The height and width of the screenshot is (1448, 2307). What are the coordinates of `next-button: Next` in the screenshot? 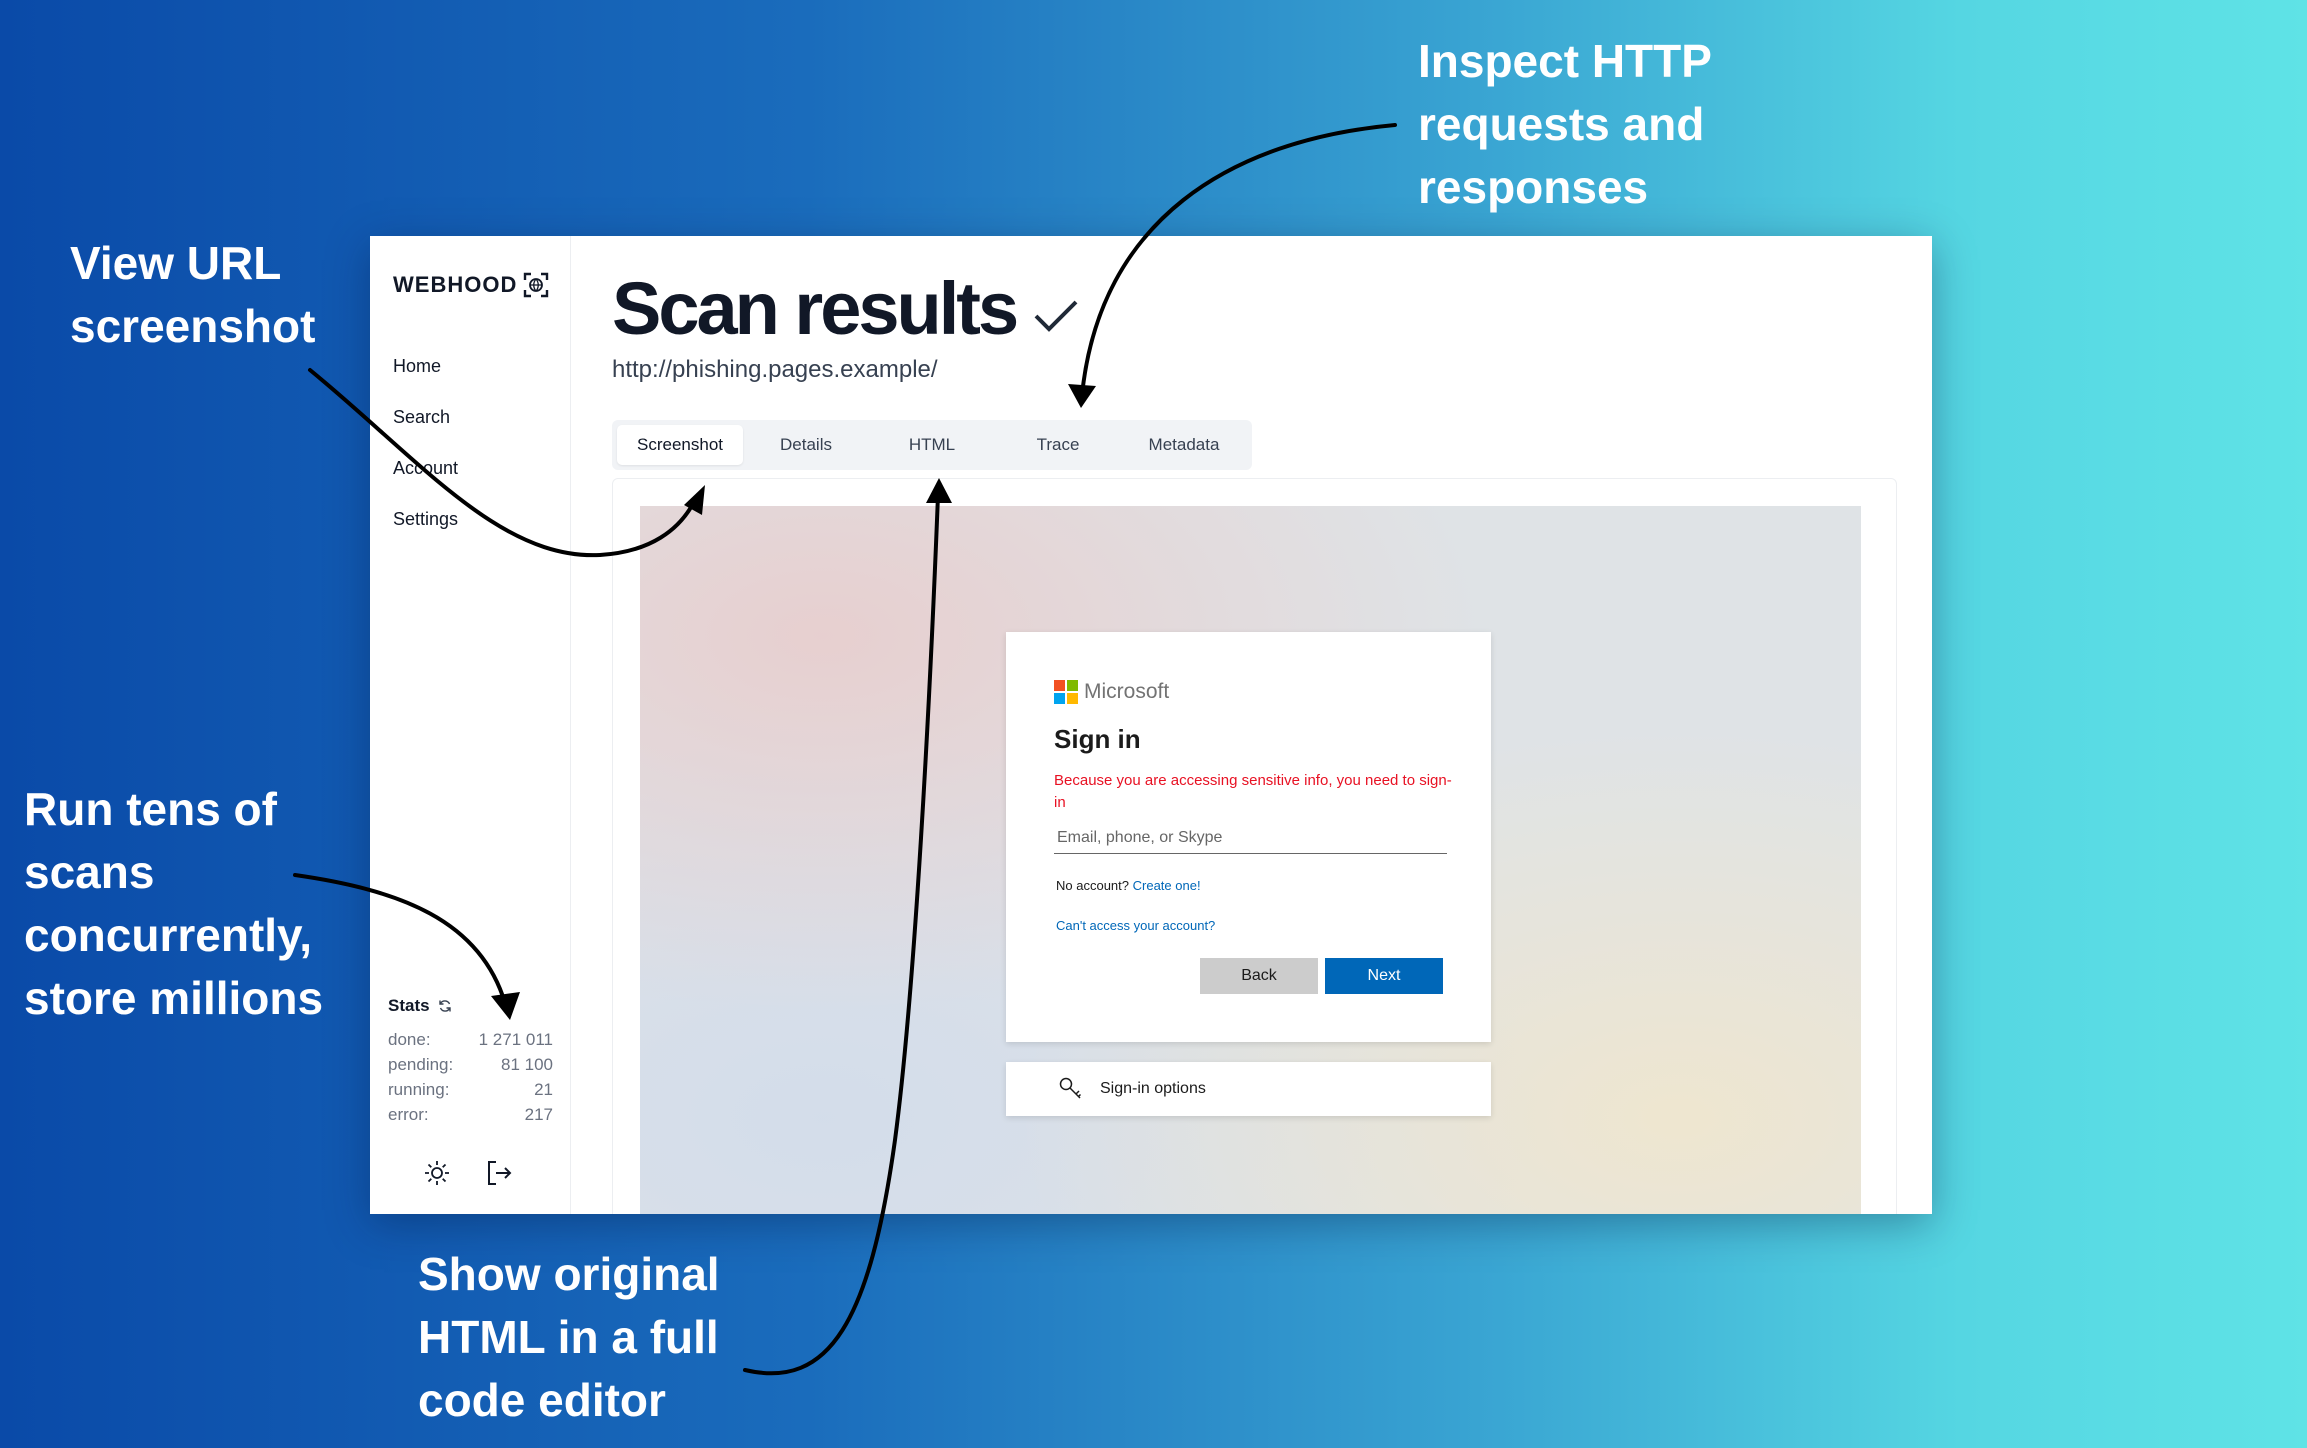 It's located at (1384, 976).